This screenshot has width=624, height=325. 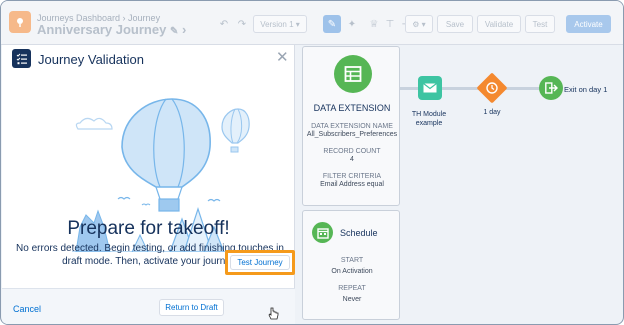 I want to click on data-extension-title: DATA EXTENSION, so click(x=352, y=108).